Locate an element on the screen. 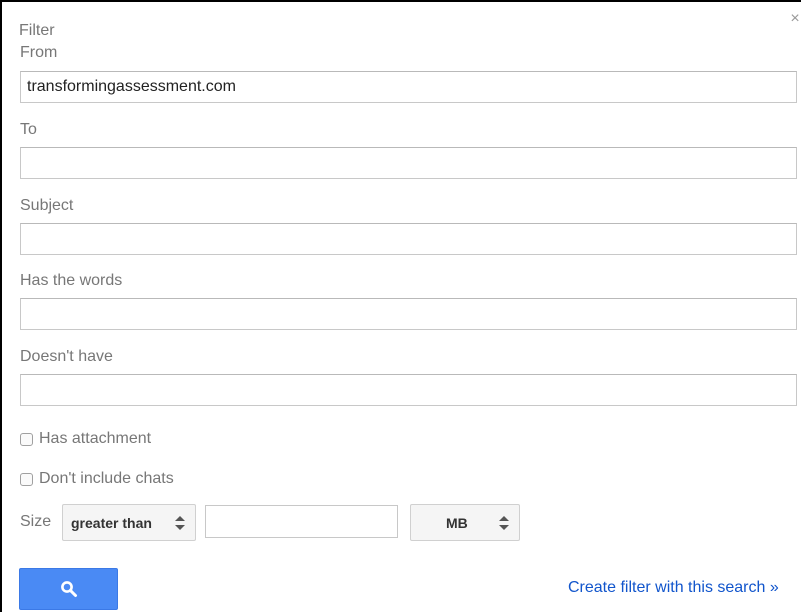  search-button is located at coordinates (68, 589).